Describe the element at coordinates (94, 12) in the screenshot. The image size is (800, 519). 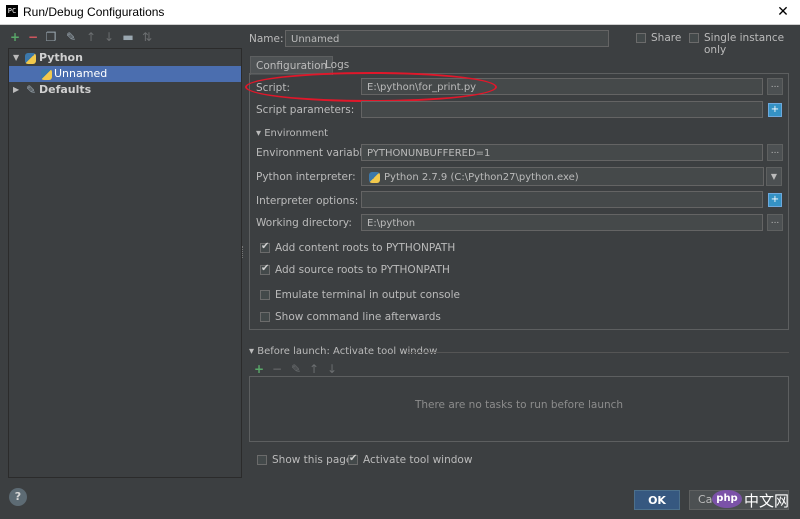
I see `window-title: Run/Debug Configurations` at that location.